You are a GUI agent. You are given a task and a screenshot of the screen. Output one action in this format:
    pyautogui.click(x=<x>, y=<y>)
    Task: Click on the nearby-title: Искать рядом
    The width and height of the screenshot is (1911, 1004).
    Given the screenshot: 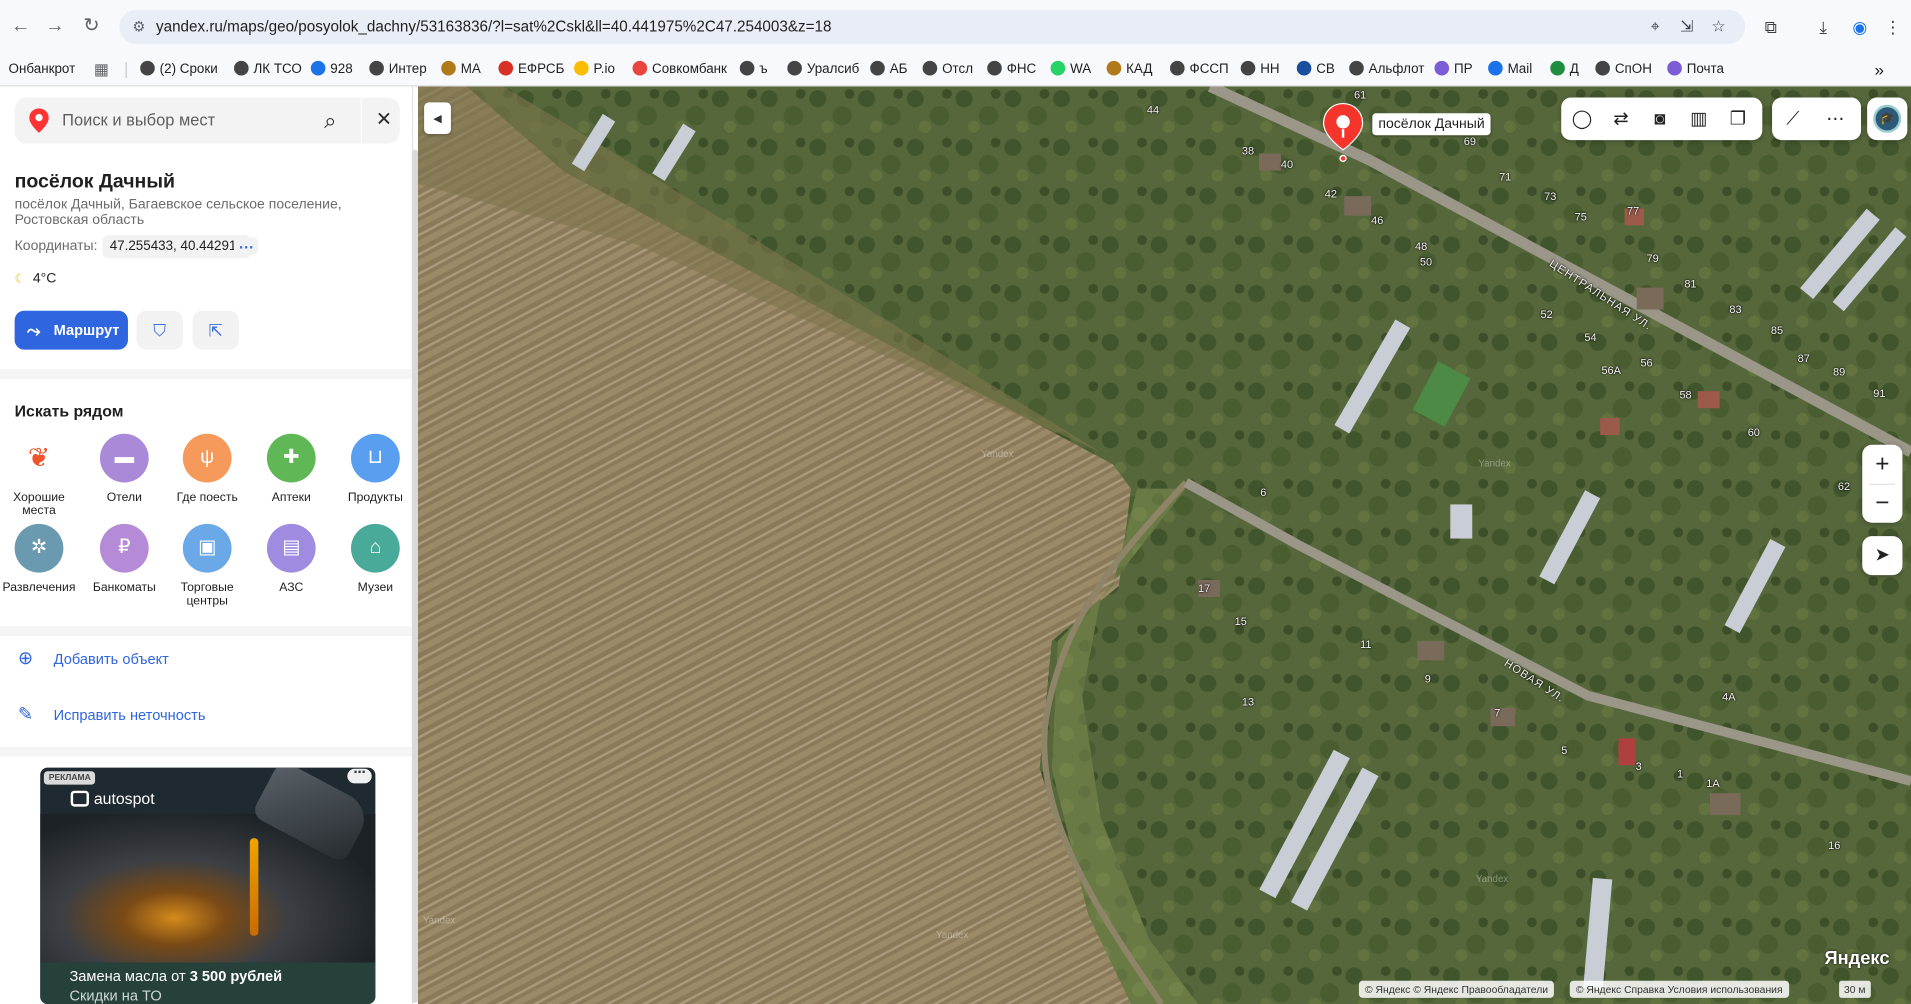 What is the action you would take?
    pyautogui.click(x=69, y=411)
    